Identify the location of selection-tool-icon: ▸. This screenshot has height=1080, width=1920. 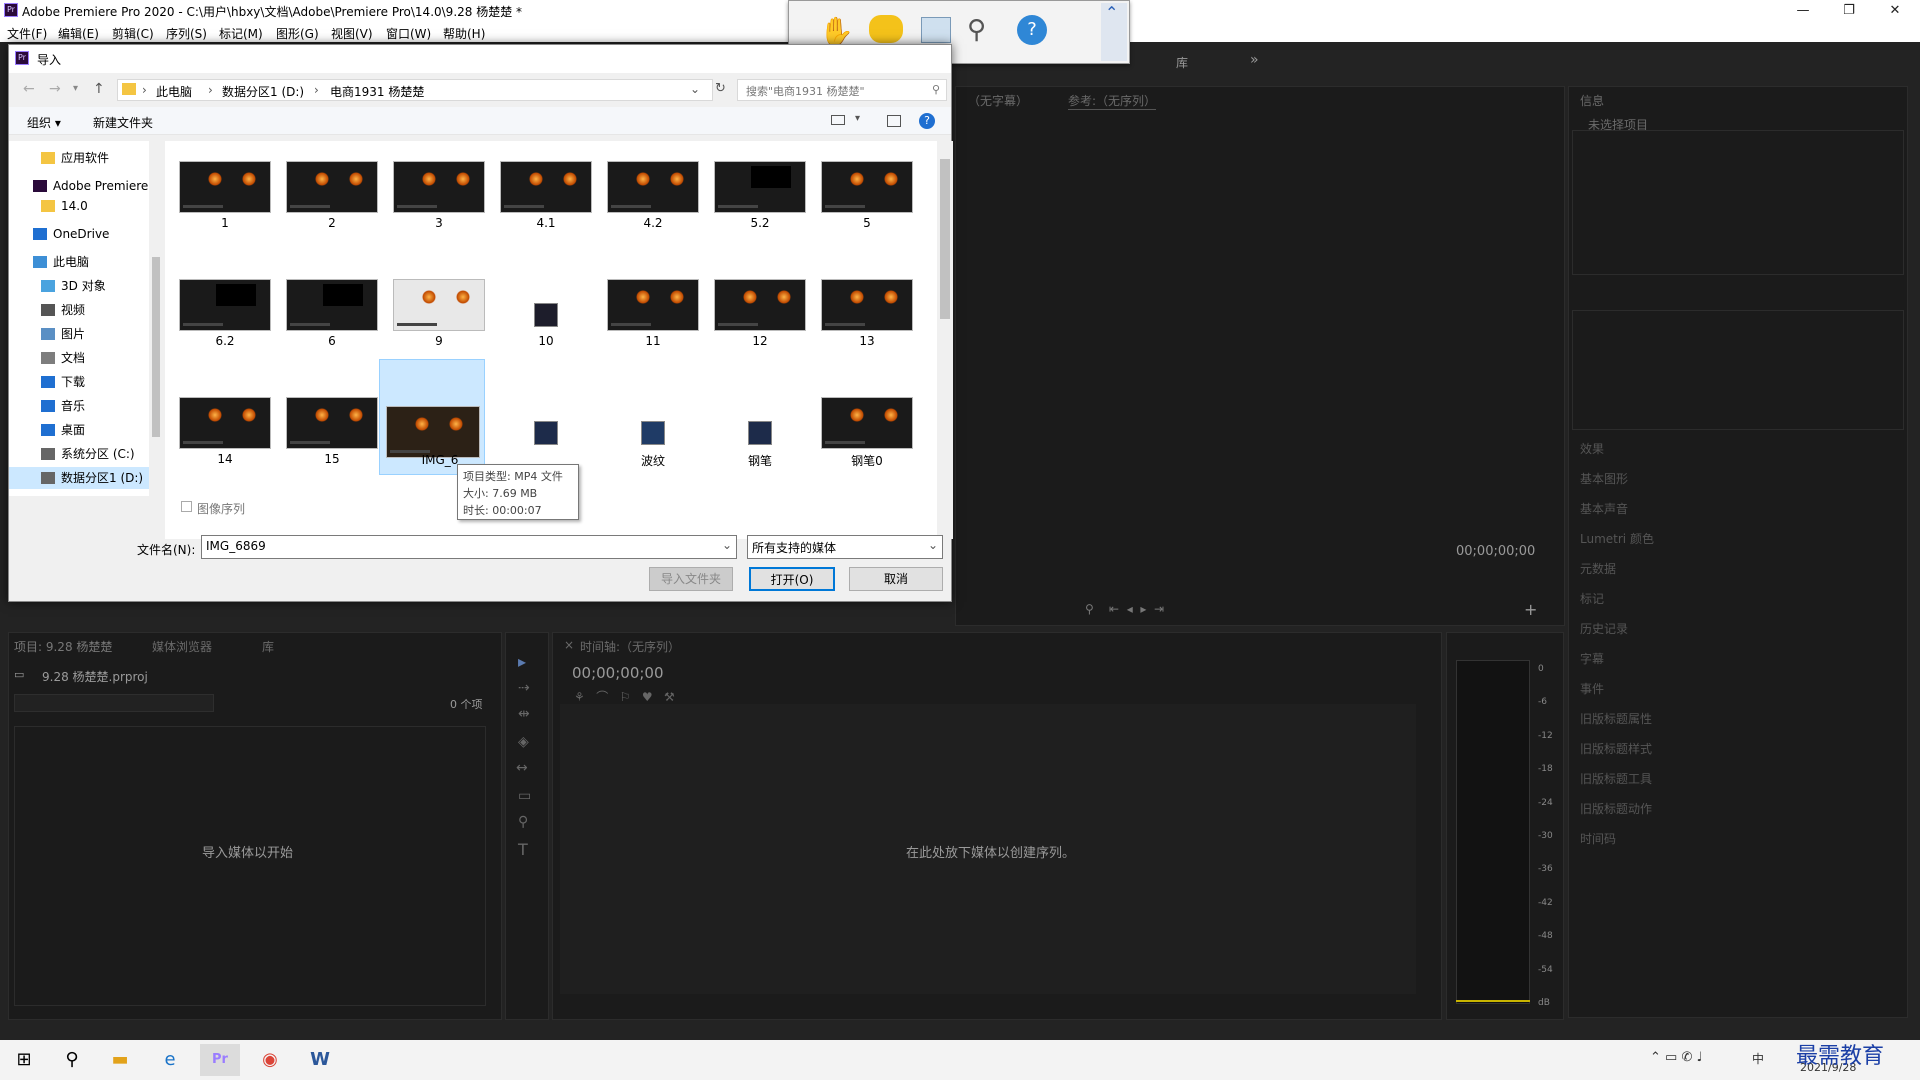
(522, 661).